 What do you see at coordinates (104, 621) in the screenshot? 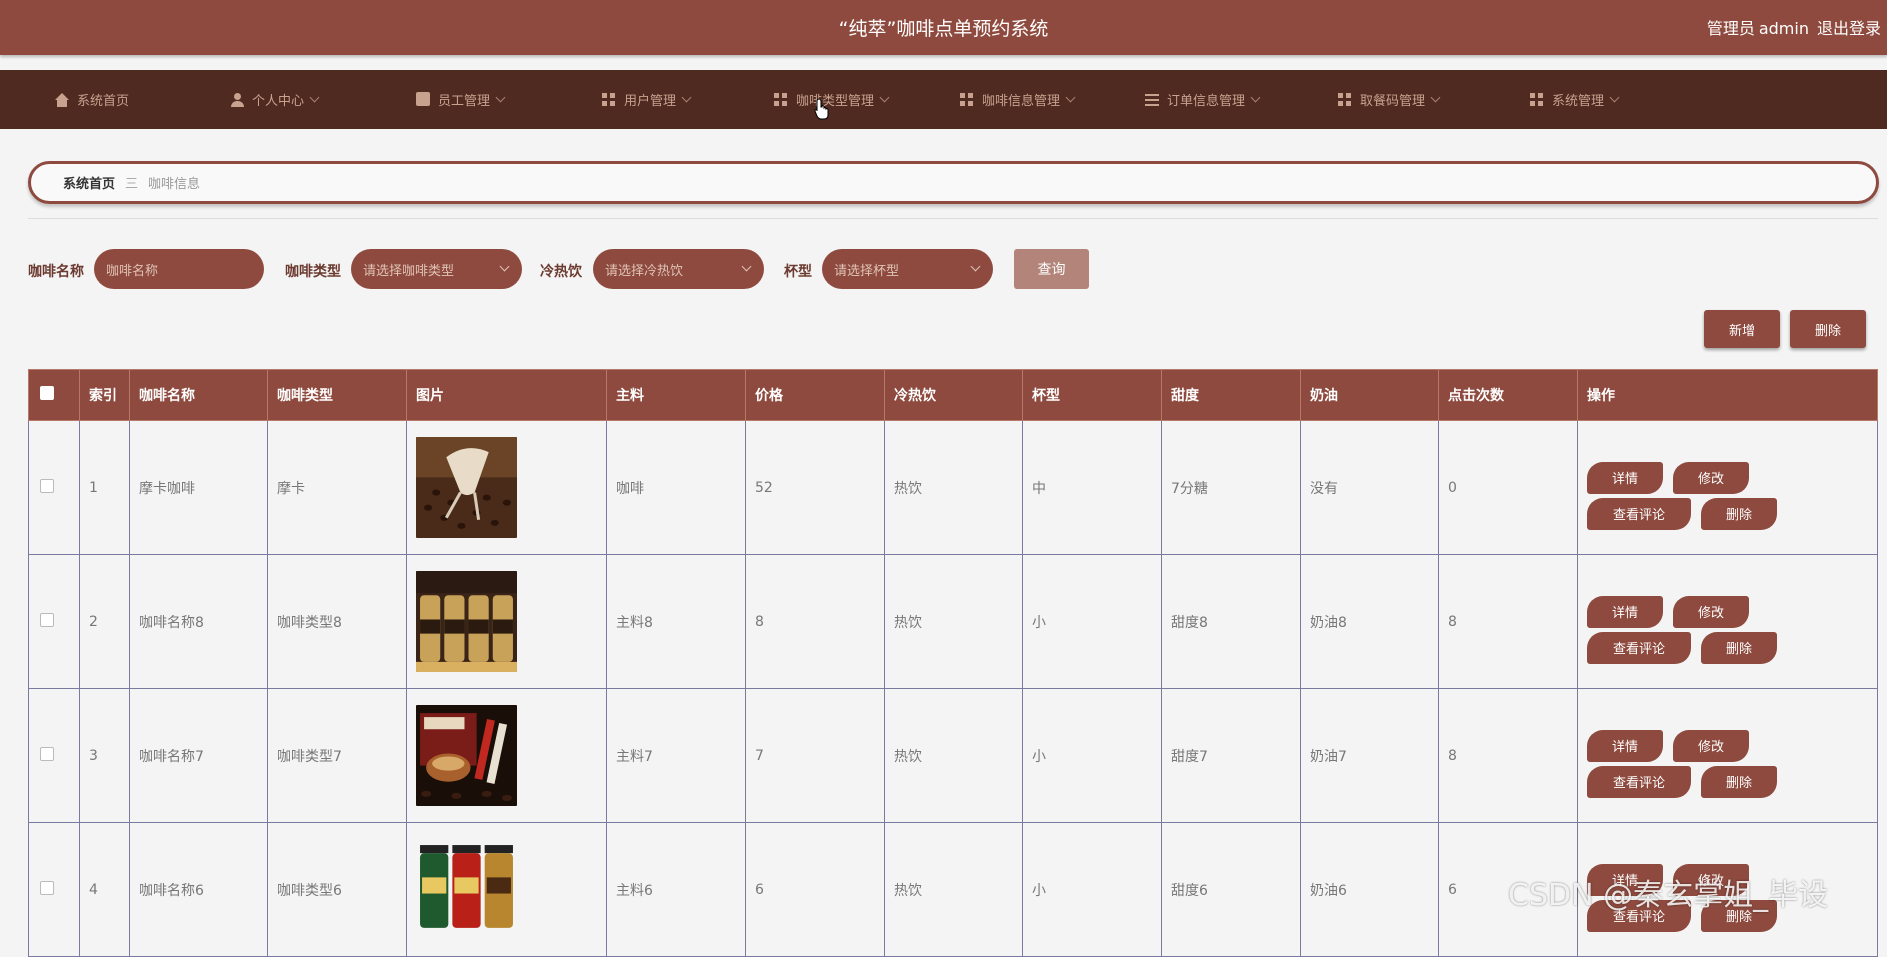
I see `cell-index: 2` at bounding box center [104, 621].